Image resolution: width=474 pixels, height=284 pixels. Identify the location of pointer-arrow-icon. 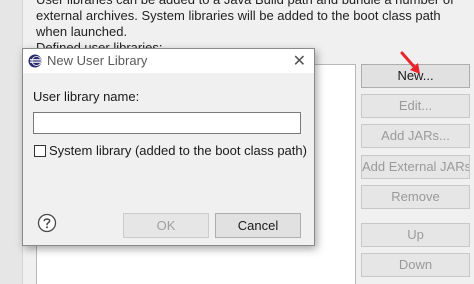
(410, 62).